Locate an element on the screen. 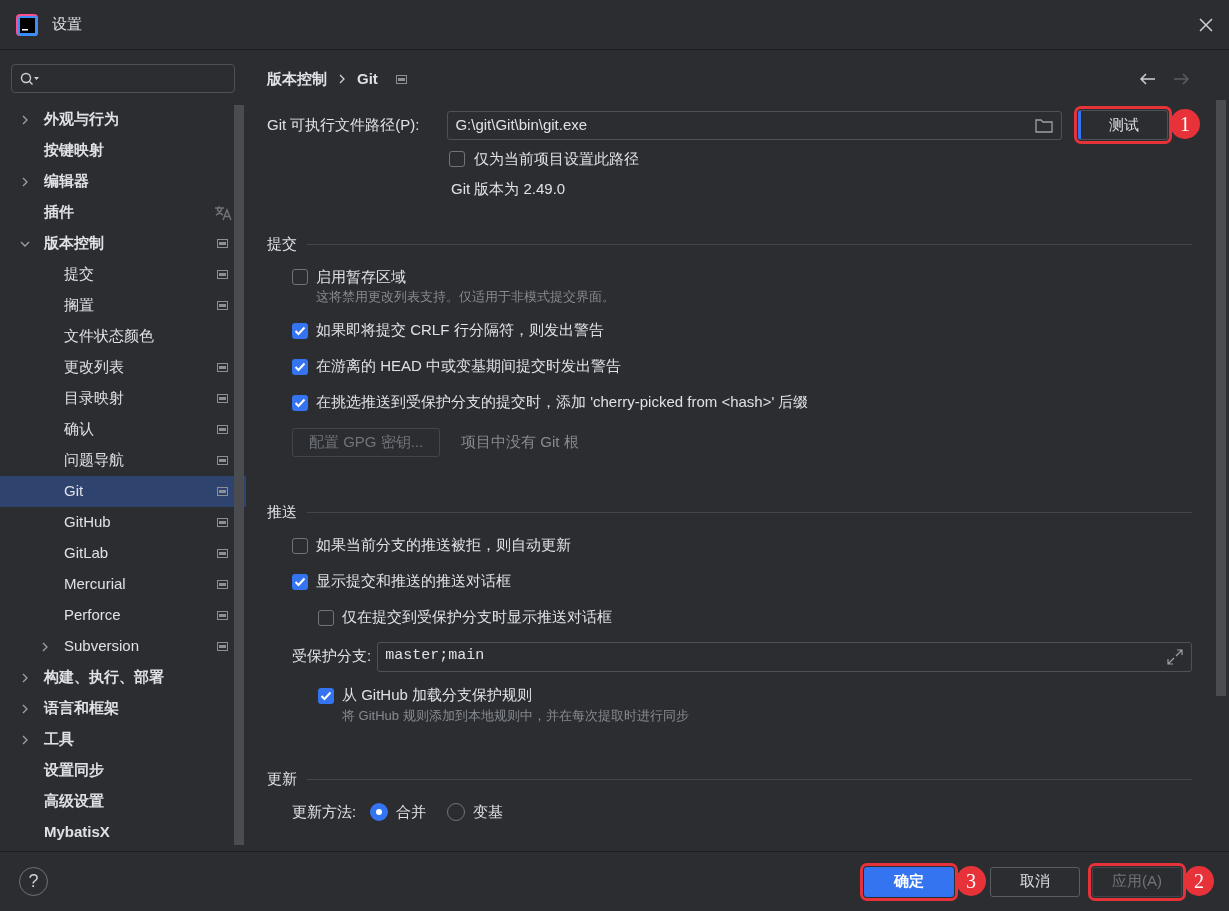 This screenshot has height=911, width=1229. field-label: 受保护分支: is located at coordinates (332, 656).